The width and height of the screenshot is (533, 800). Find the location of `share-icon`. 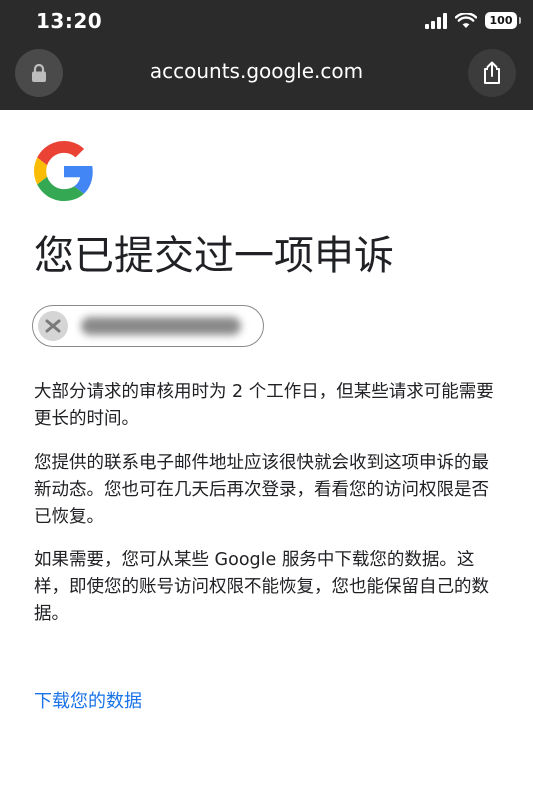

share-icon is located at coordinates (492, 72).